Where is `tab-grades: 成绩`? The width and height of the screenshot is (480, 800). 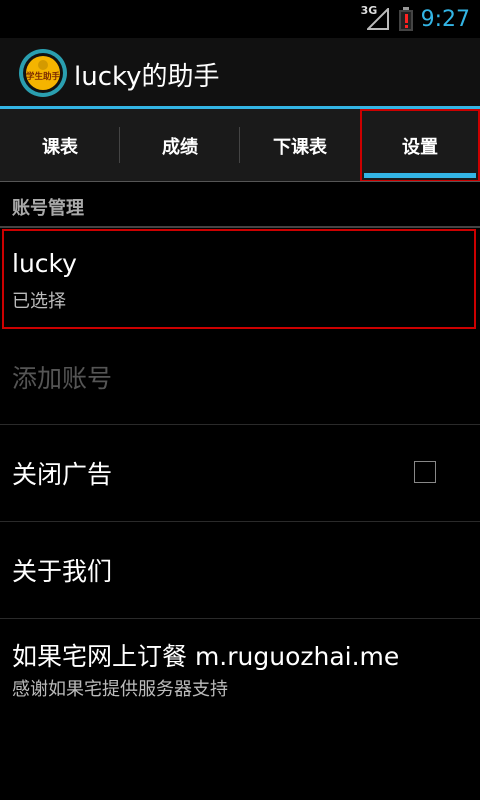
tab-grades: 成绩 is located at coordinates (180, 145).